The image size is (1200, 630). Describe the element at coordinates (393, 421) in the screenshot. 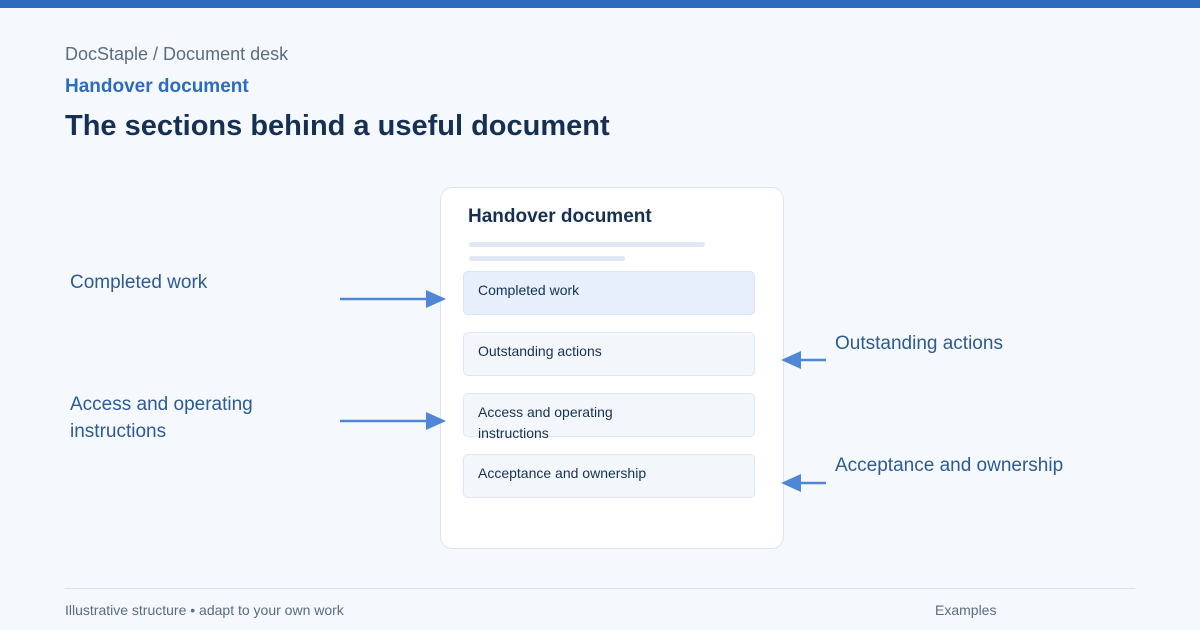

I see `arrow-access-instructions` at that location.